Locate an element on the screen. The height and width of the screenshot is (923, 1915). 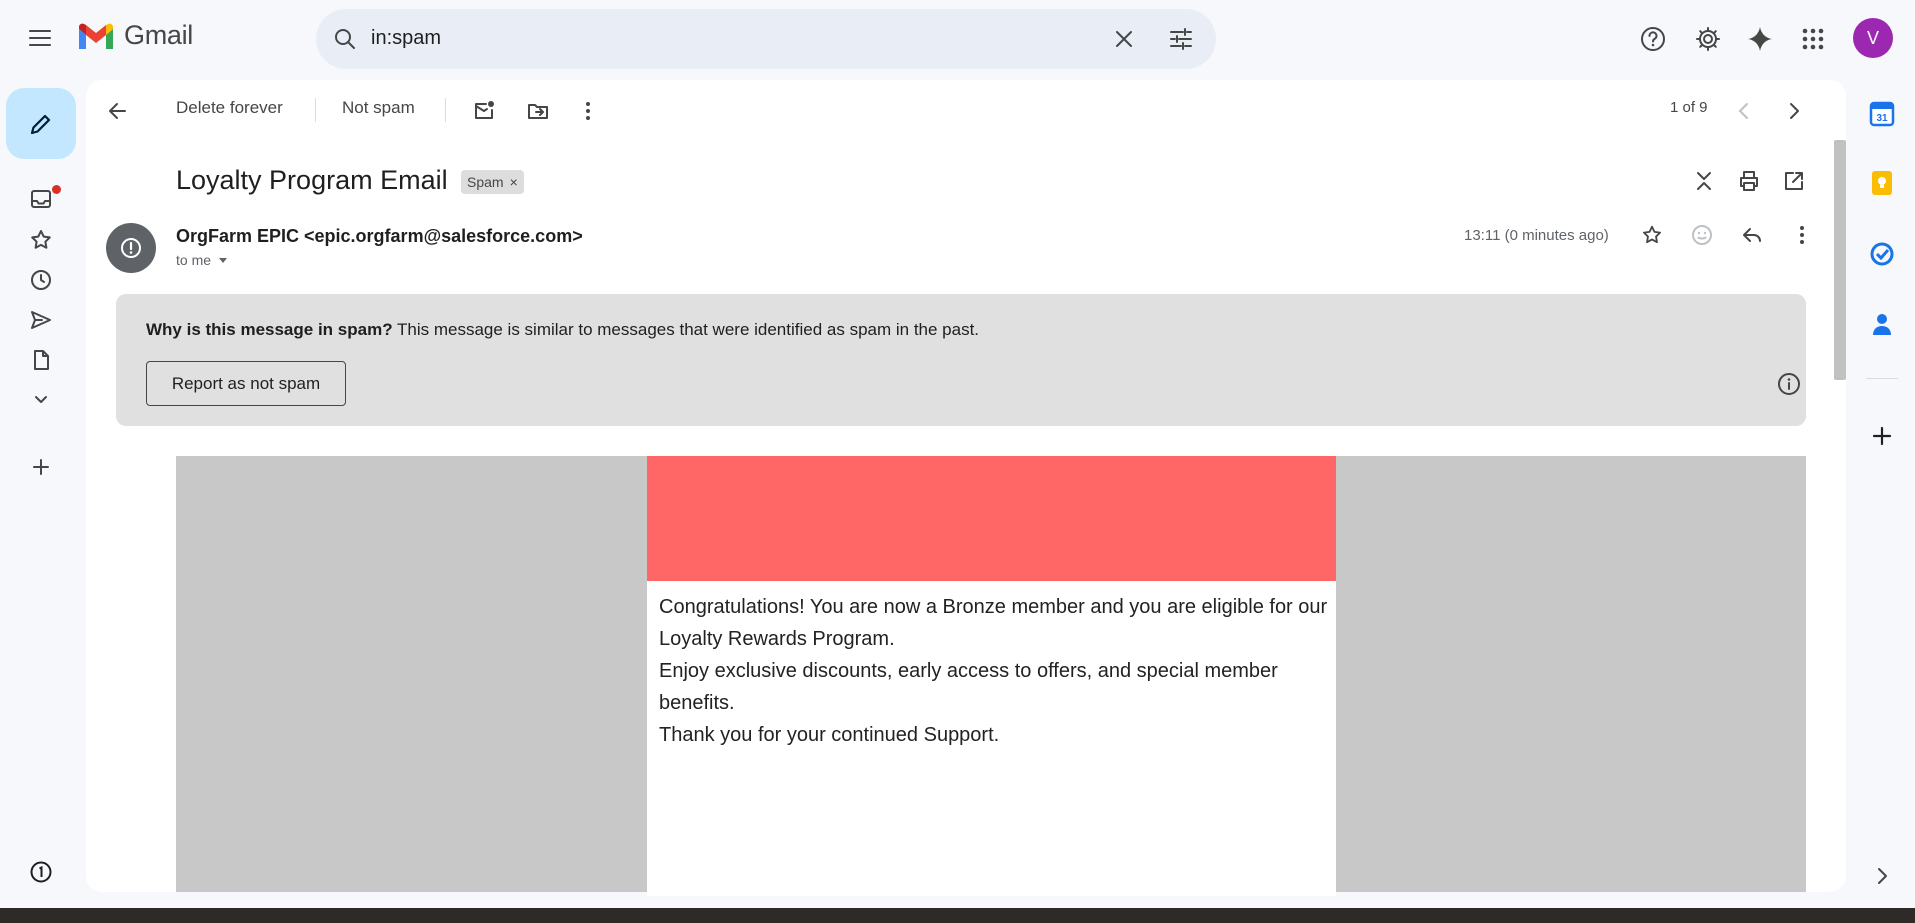
show-side-panel-button is located at coordinates (1882, 876).